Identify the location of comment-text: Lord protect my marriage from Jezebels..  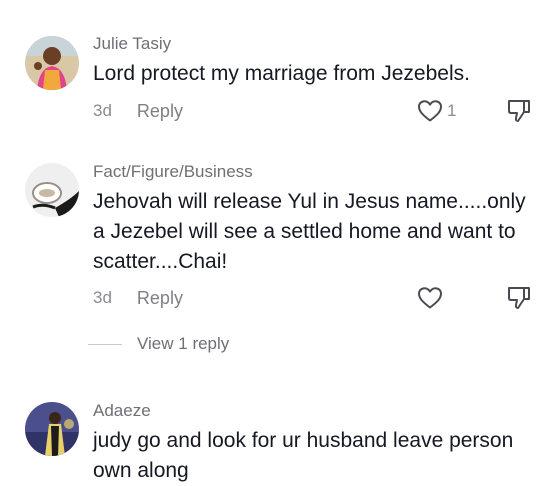
(281, 73).